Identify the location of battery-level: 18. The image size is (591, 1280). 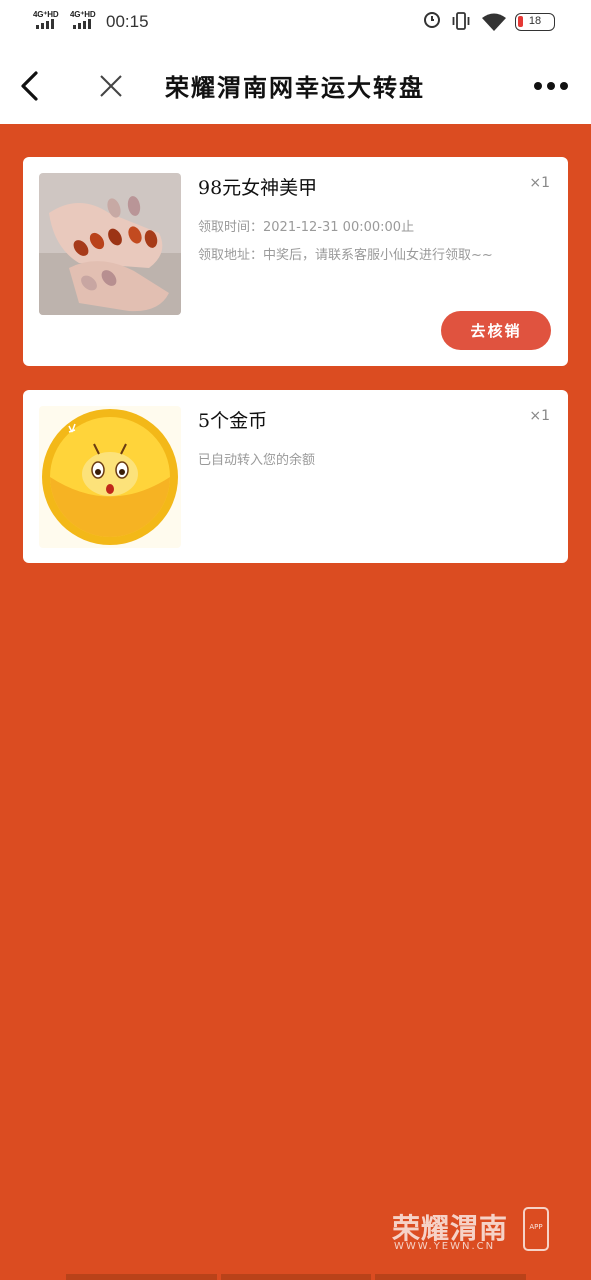
(535, 21).